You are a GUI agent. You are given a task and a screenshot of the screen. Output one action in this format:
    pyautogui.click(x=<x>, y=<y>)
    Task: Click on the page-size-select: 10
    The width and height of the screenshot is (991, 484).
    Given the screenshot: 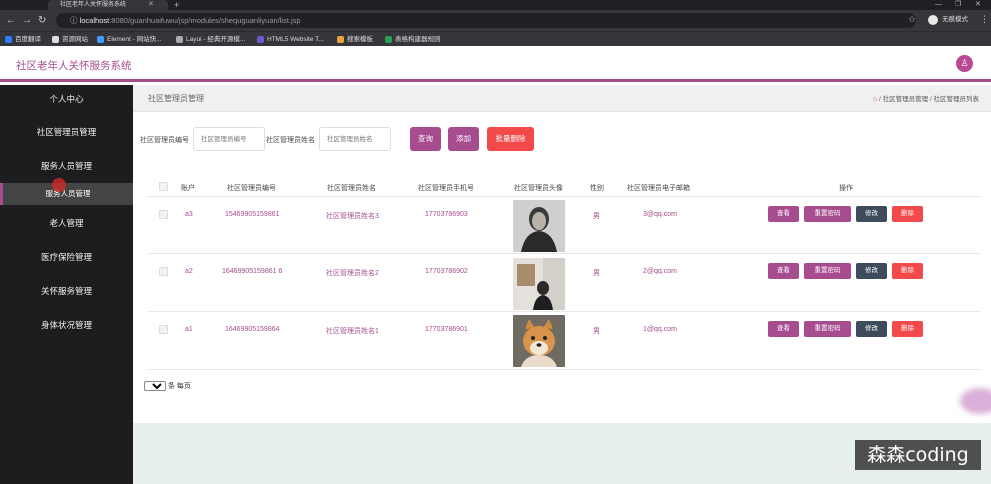 What is the action you would take?
    pyautogui.click(x=155, y=386)
    